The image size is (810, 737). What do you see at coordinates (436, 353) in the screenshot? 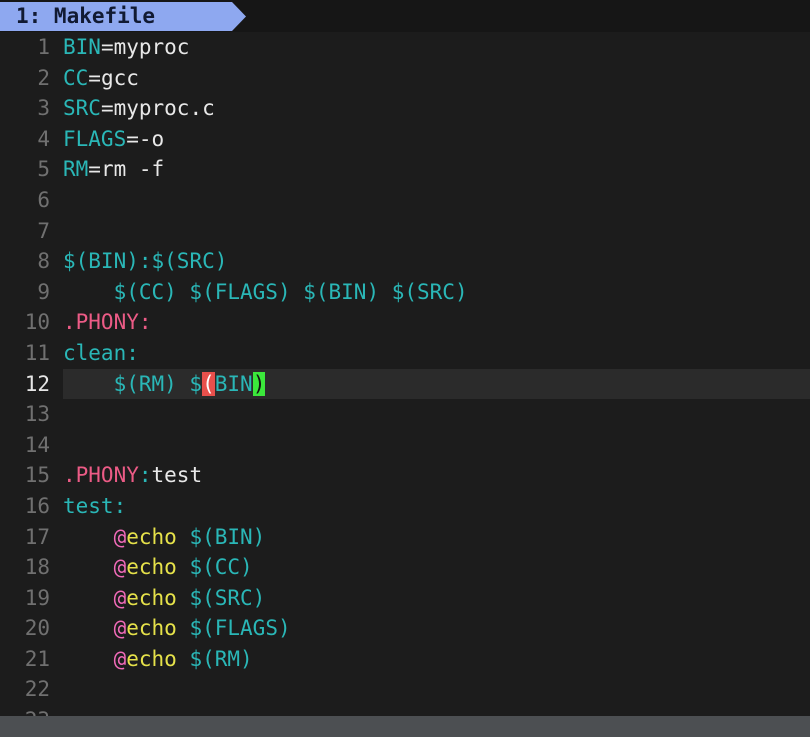
I see `line-text: clean:` at bounding box center [436, 353].